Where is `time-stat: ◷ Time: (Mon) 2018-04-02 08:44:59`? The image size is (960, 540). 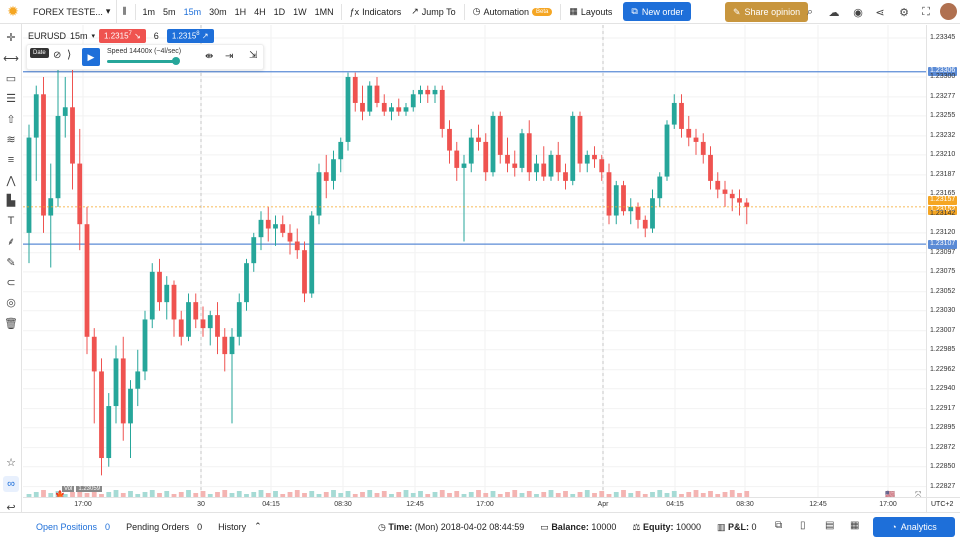
time-stat: ◷ Time: (Mon) 2018-04-02 08:44:59 is located at coordinates (451, 527).